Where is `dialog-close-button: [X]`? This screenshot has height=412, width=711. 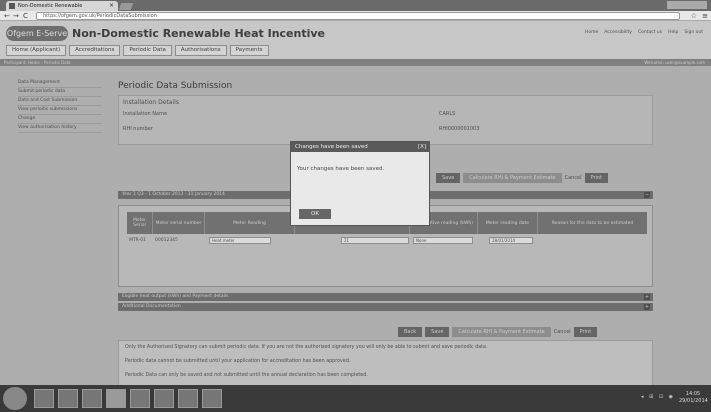 dialog-close-button: [X] is located at coordinates (422, 147).